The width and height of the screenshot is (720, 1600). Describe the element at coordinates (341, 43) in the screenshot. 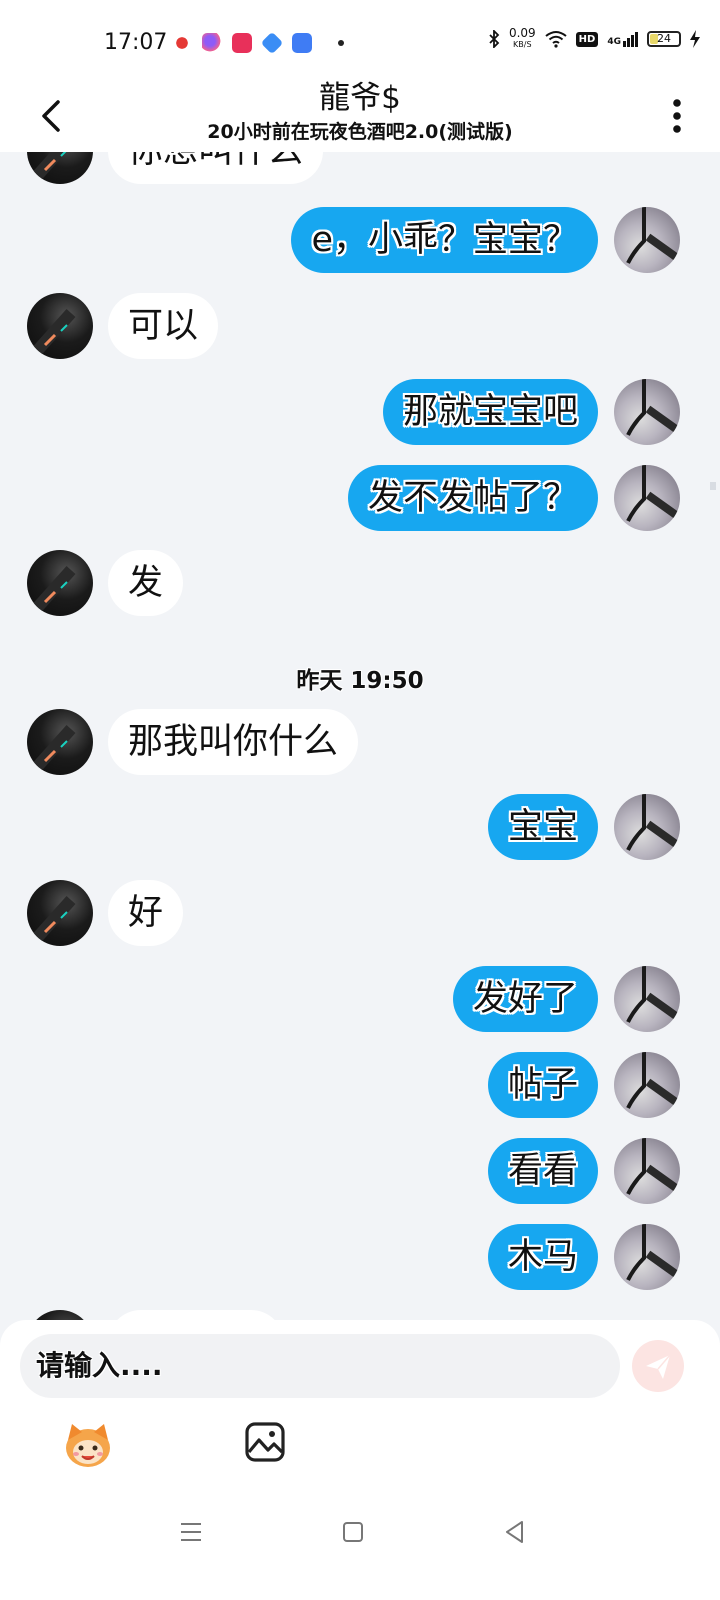

I see `more-dot-icon` at that location.